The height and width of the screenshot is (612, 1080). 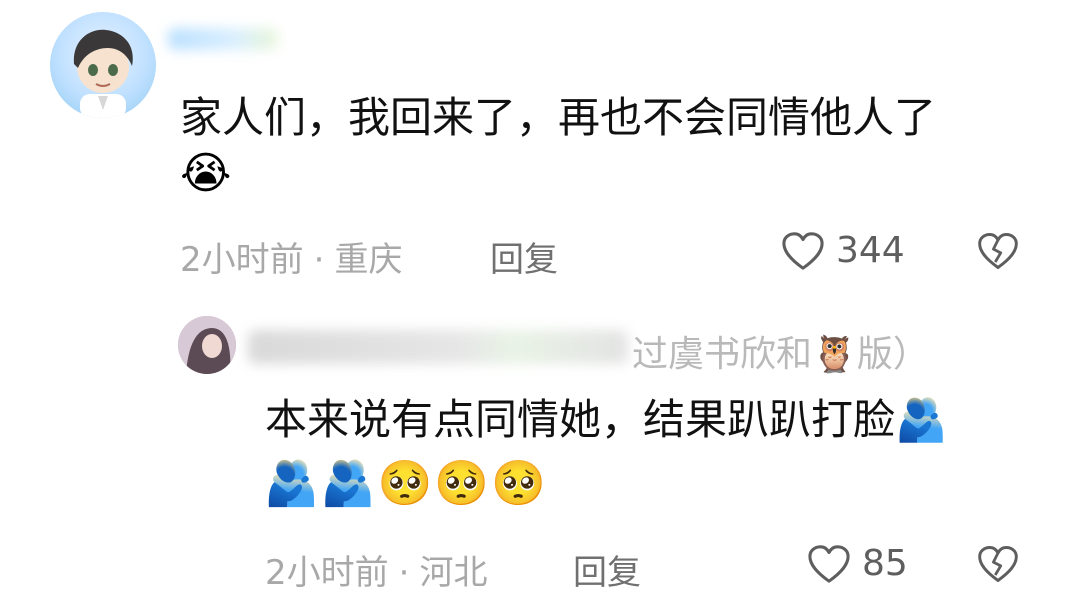 What do you see at coordinates (327, 573) in the screenshot?
I see `reply-time: 2小时前` at bounding box center [327, 573].